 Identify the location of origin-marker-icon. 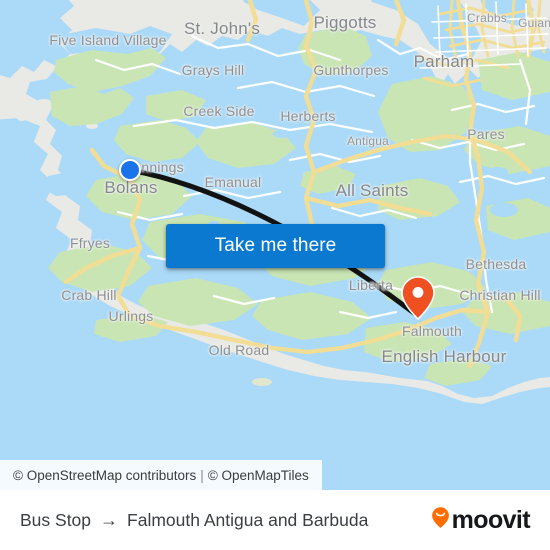
(130, 170).